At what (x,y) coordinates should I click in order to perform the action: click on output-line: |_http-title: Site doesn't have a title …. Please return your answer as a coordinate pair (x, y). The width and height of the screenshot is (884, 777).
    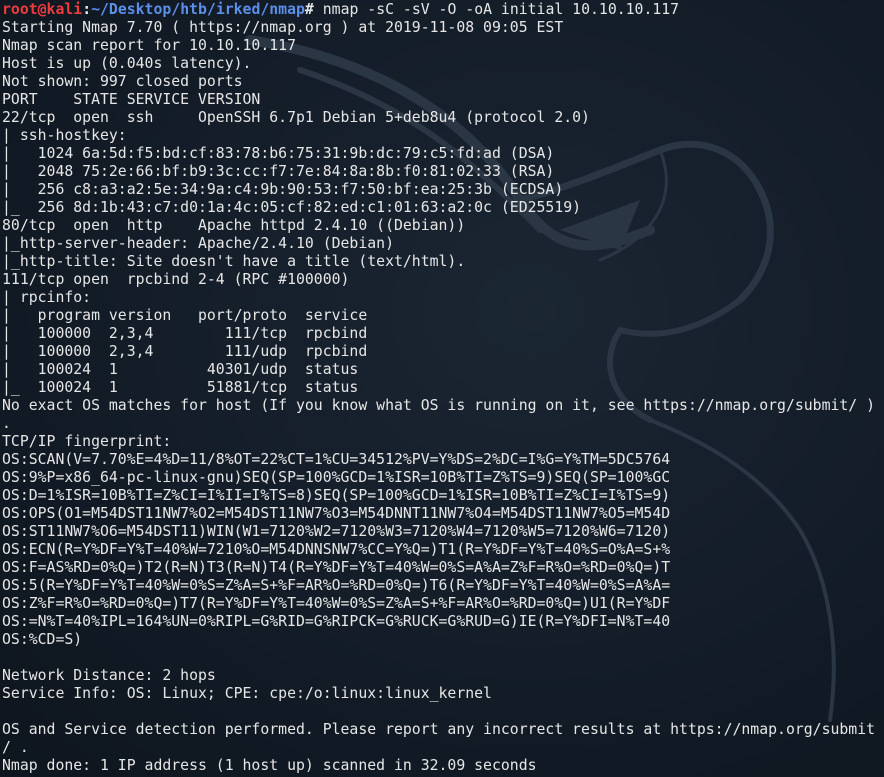
    Looking at the image, I should click on (234, 261).